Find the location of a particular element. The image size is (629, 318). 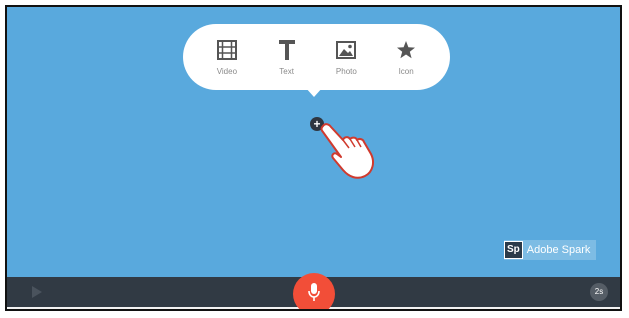

play-icon is located at coordinates (37, 294).